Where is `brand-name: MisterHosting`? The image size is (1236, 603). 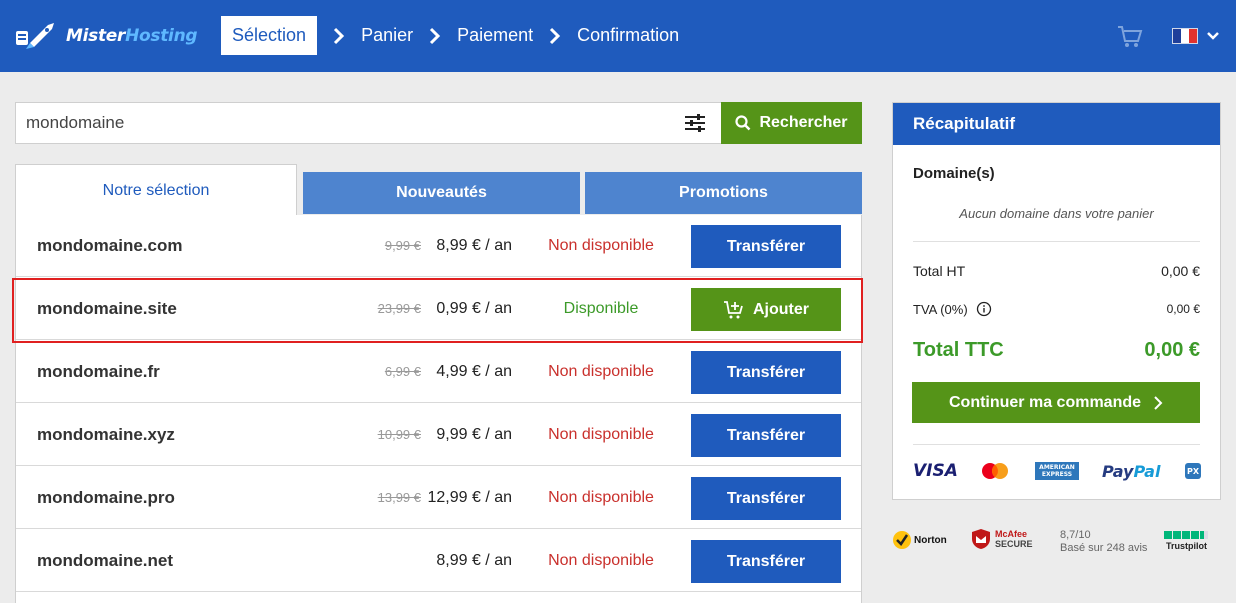 brand-name: MisterHosting is located at coordinates (132, 36).